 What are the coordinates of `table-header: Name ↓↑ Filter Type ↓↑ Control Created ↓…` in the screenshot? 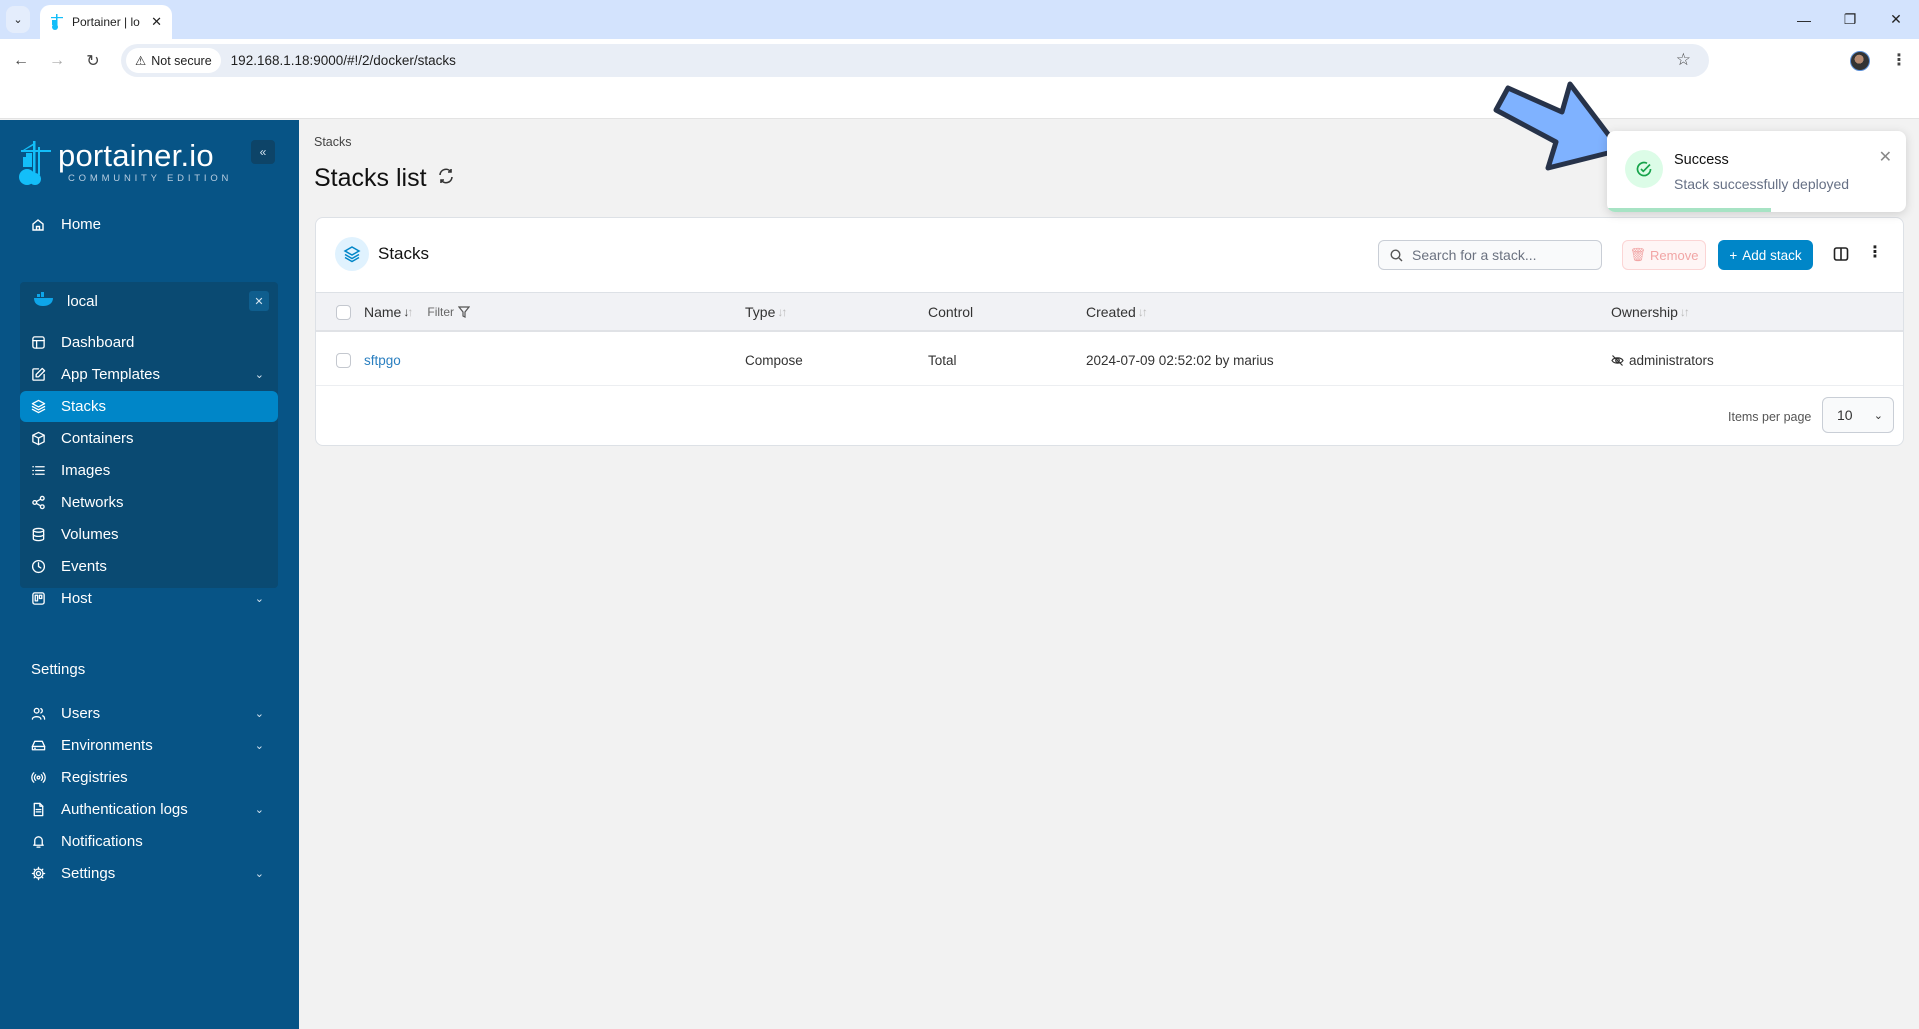 It's located at (1109, 312).